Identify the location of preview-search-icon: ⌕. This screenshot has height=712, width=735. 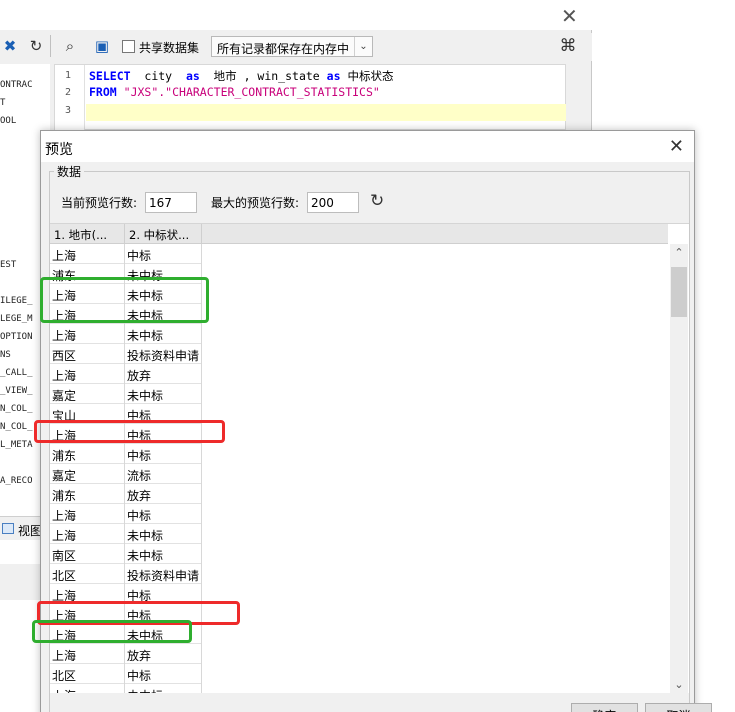
(70, 46).